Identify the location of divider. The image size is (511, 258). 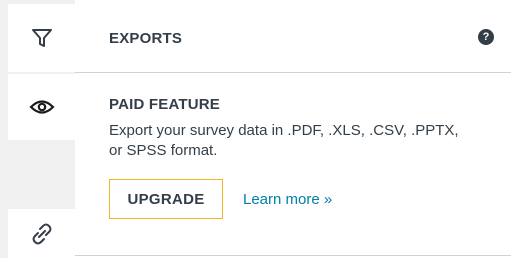
(293, 255).